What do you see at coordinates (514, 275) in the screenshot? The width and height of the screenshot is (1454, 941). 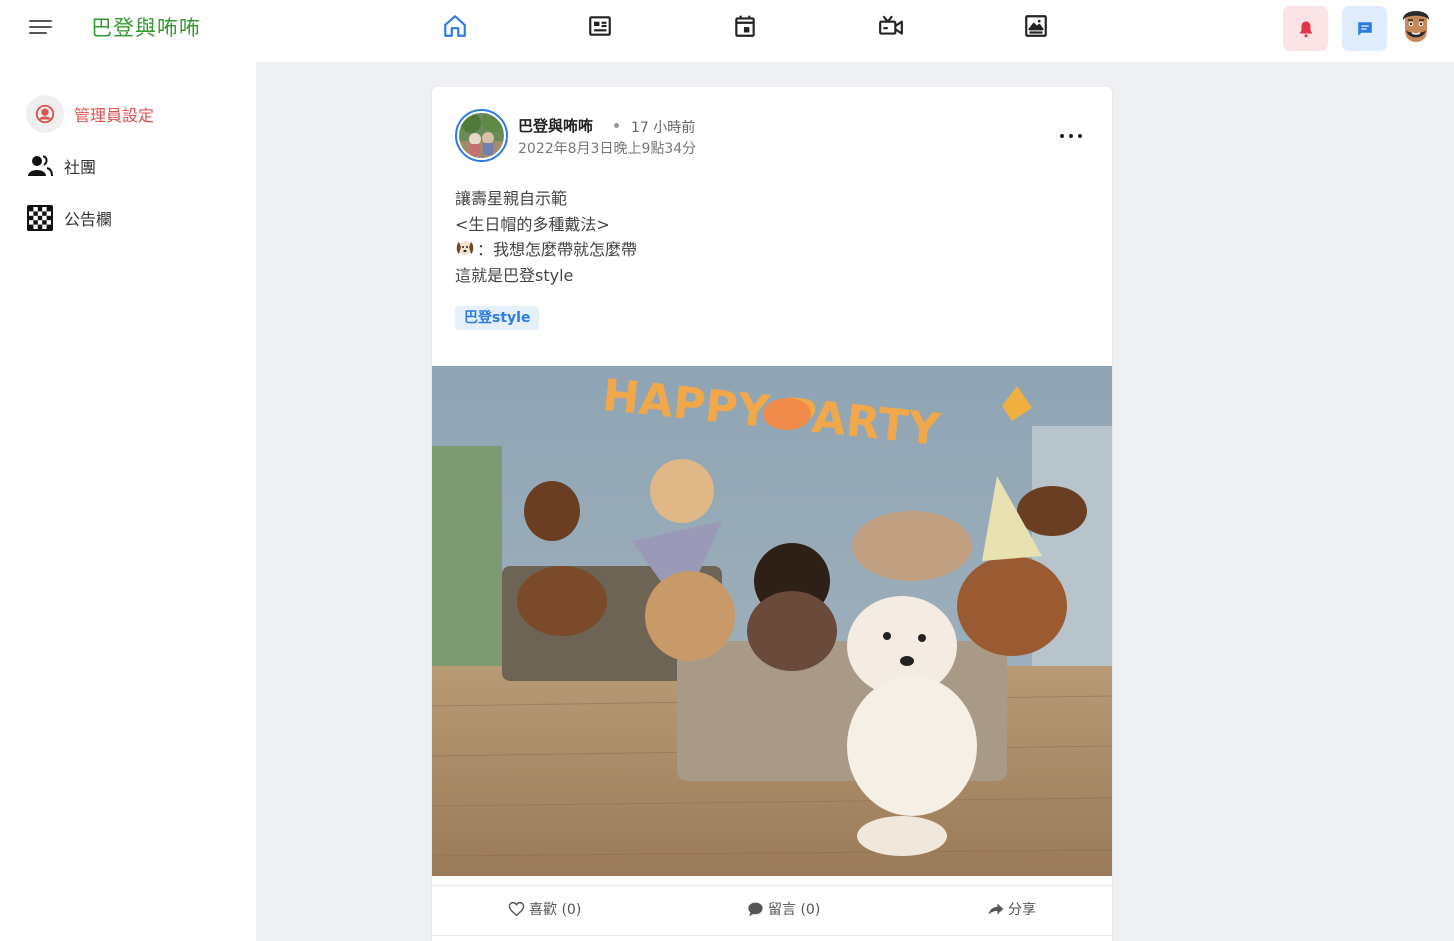 I see `post-line: 這就是巴登style` at bounding box center [514, 275].